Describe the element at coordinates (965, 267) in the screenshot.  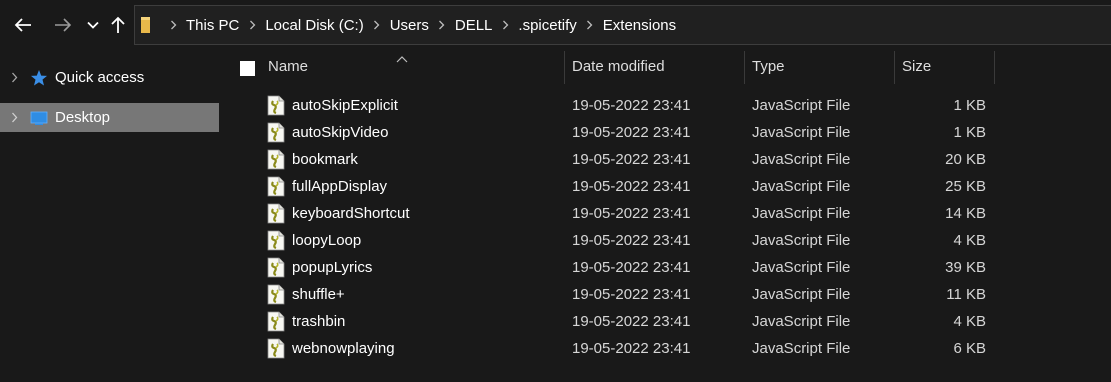
I see `file-size: 39 KB` at that location.